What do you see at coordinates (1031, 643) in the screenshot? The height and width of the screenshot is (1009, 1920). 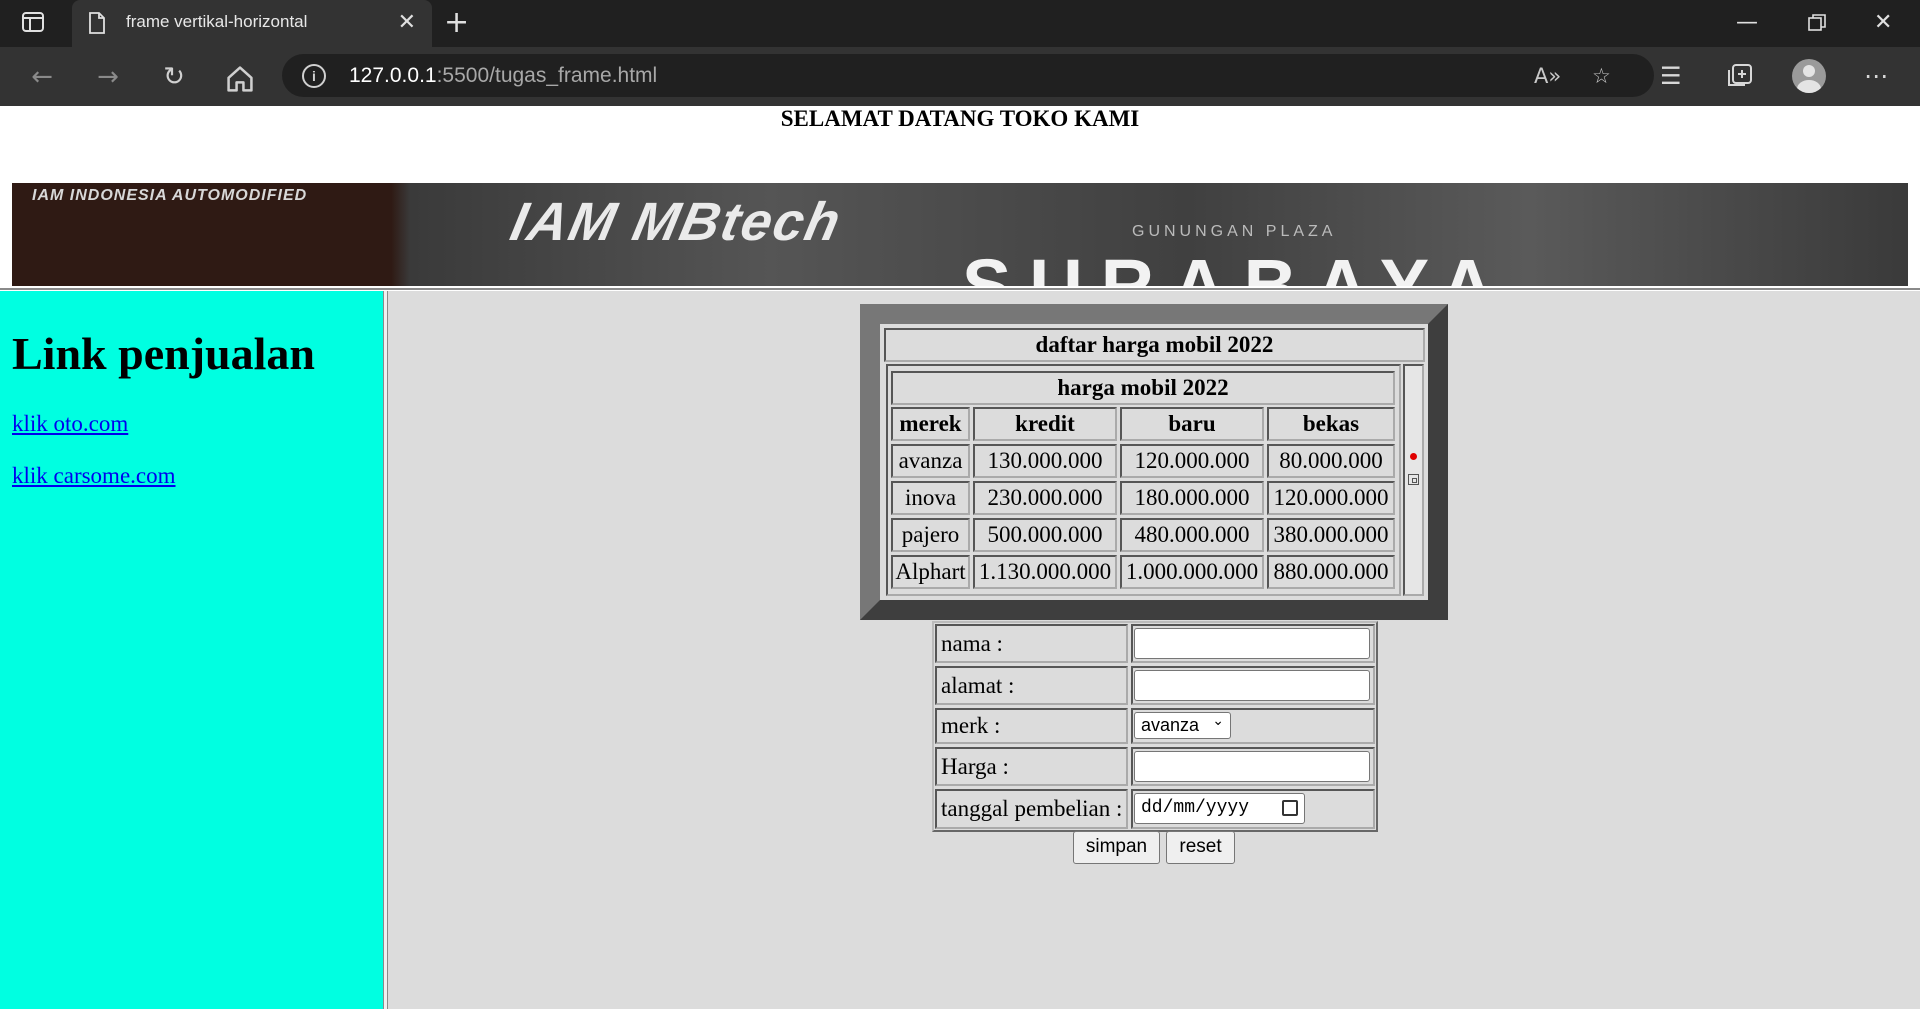 I see `nama-label: nama :` at bounding box center [1031, 643].